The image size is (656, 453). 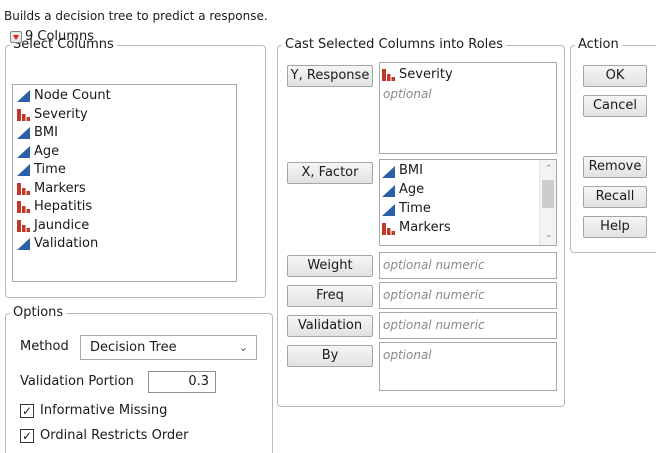 I want to click on y-response-placeholder: optional, so click(x=407, y=93).